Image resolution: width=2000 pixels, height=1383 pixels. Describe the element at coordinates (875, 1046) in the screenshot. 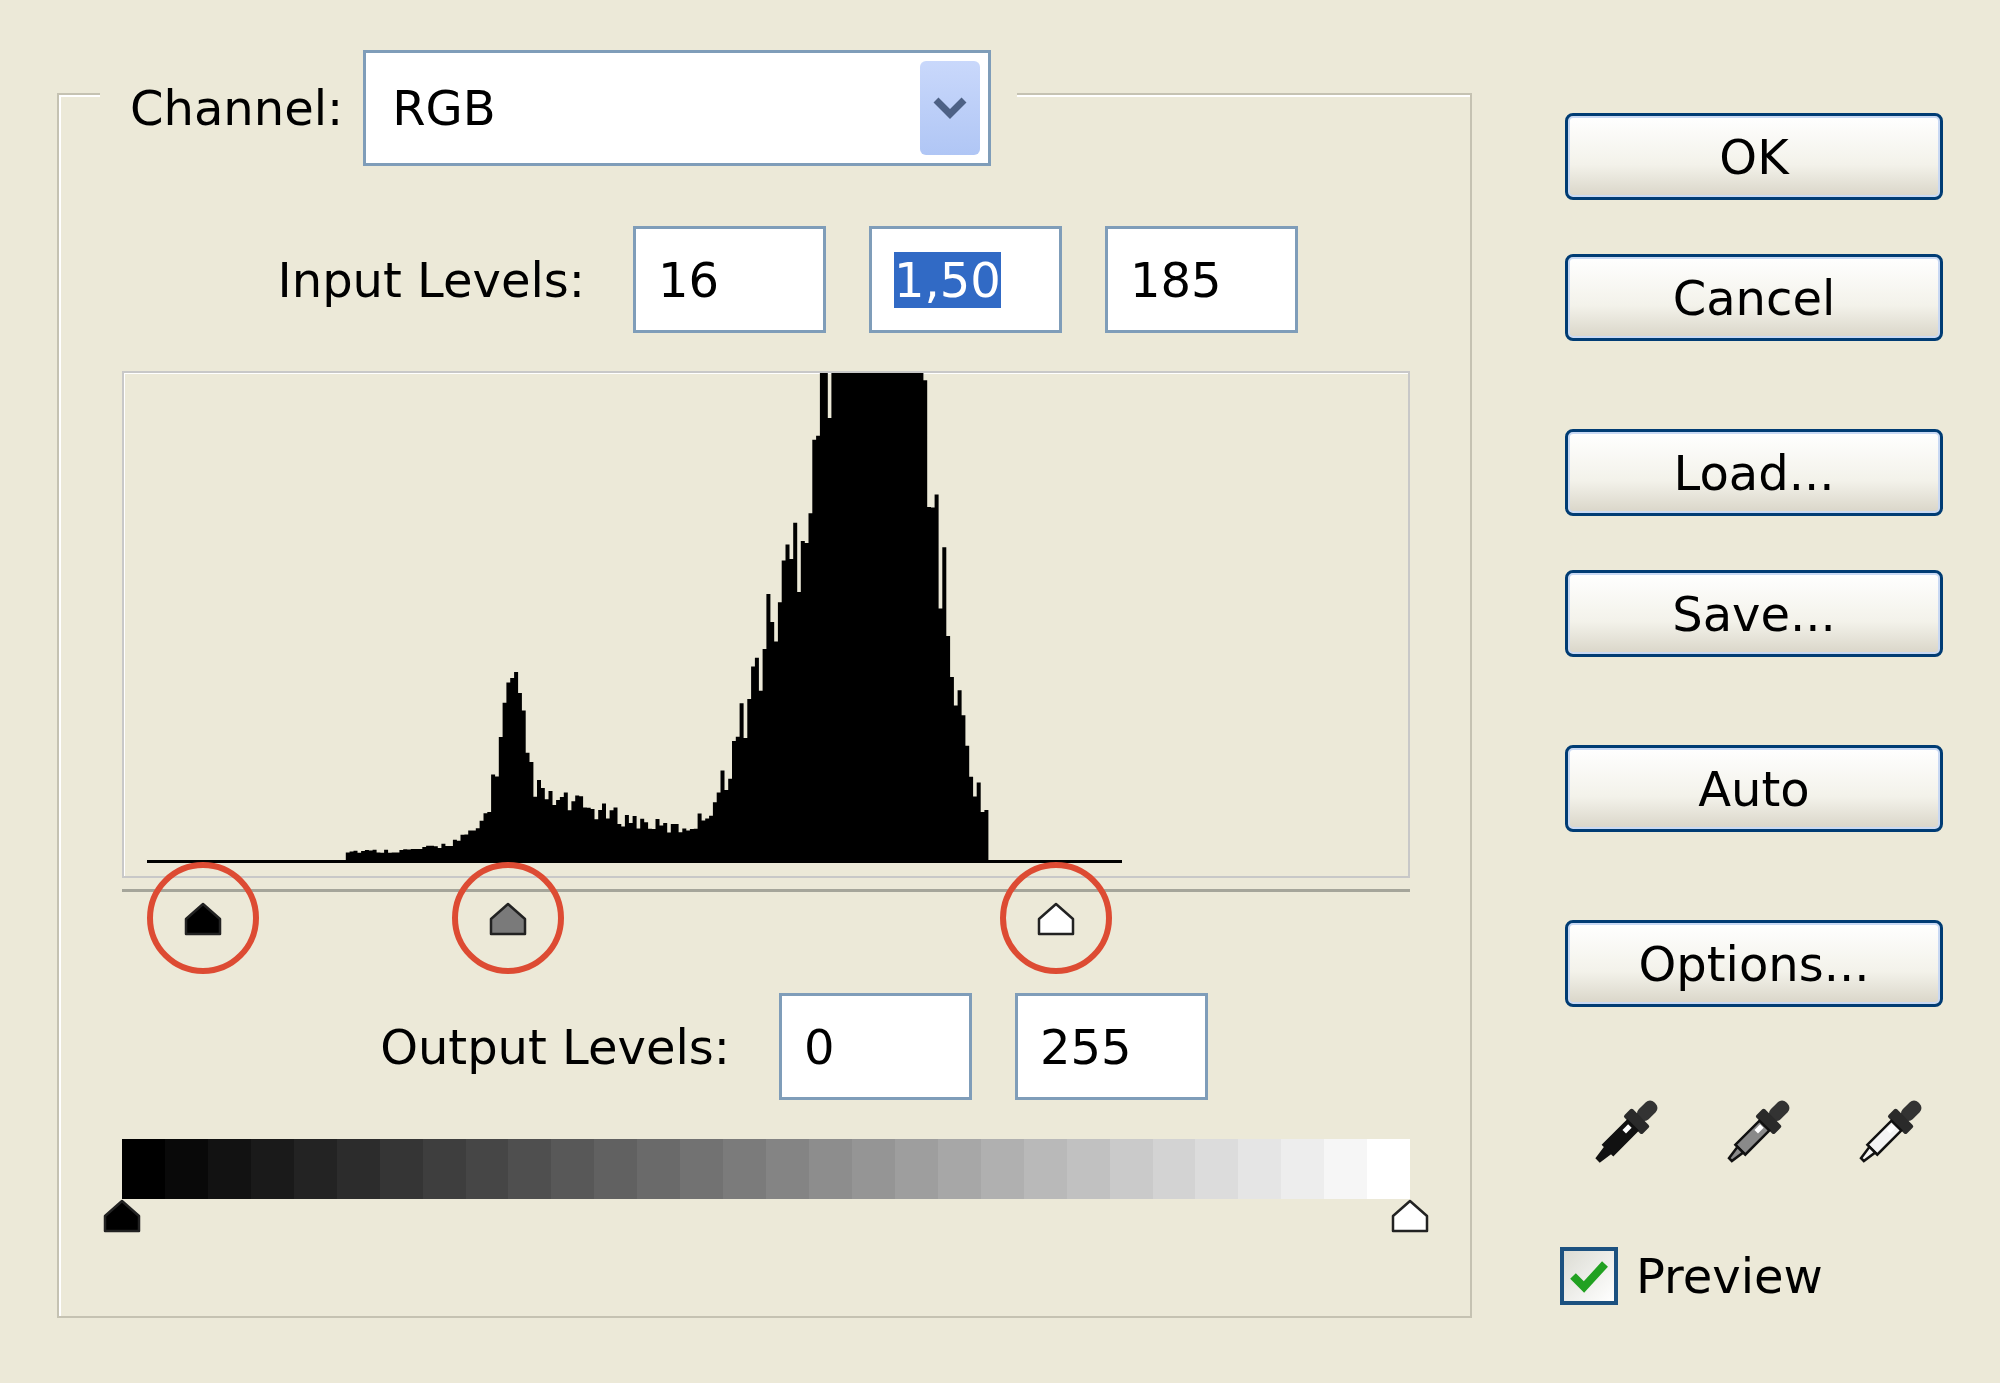

I see `input-field: 0` at that location.